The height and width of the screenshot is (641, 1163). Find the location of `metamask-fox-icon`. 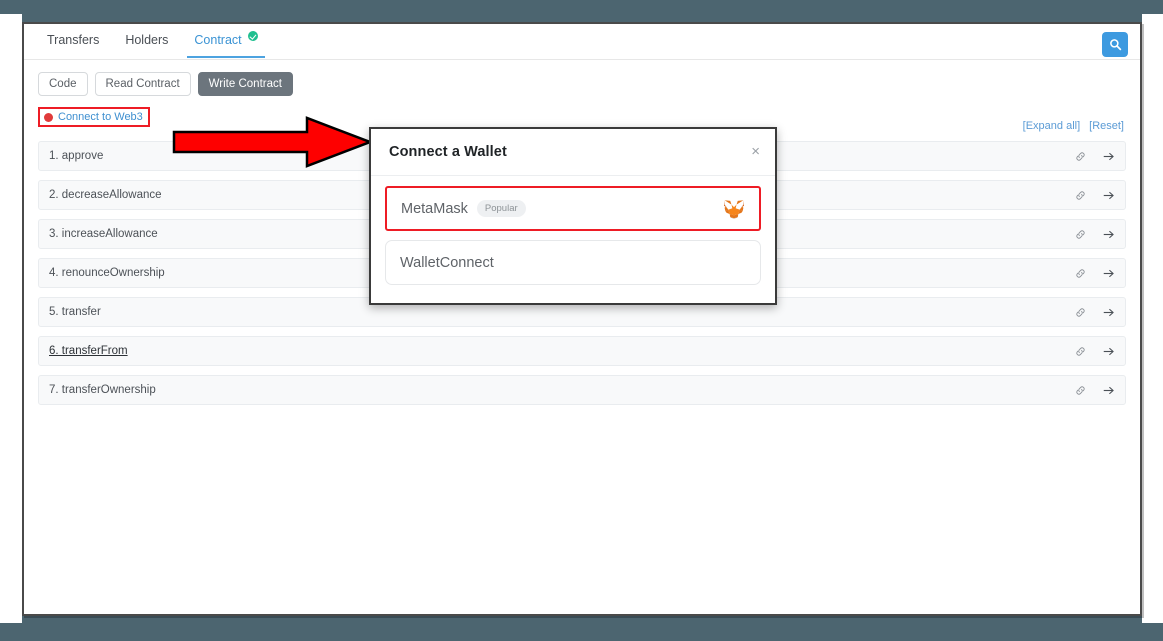

metamask-fox-icon is located at coordinates (734, 209).